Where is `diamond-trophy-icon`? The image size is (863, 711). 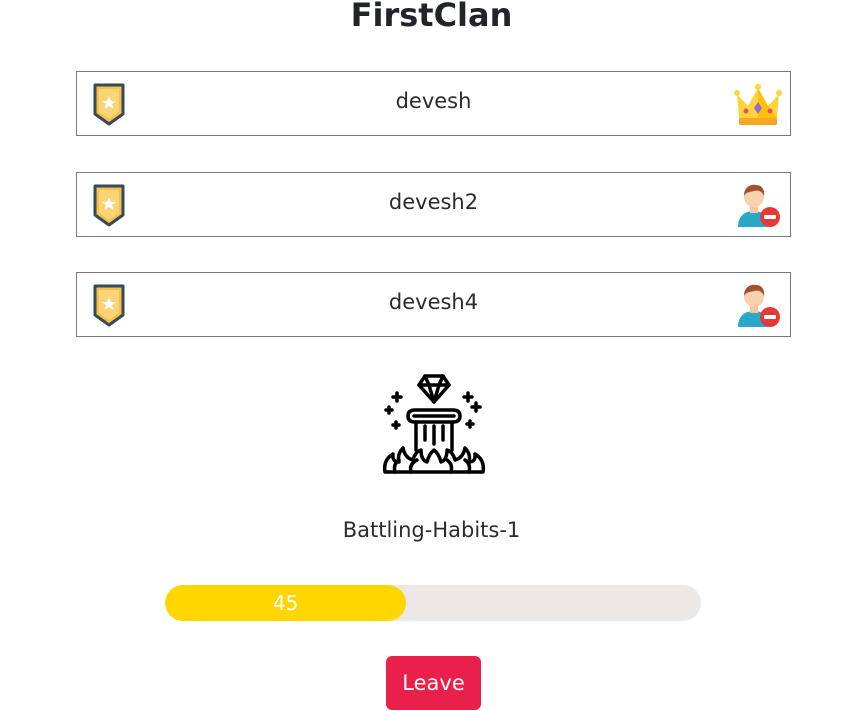 diamond-trophy-icon is located at coordinates (434, 424).